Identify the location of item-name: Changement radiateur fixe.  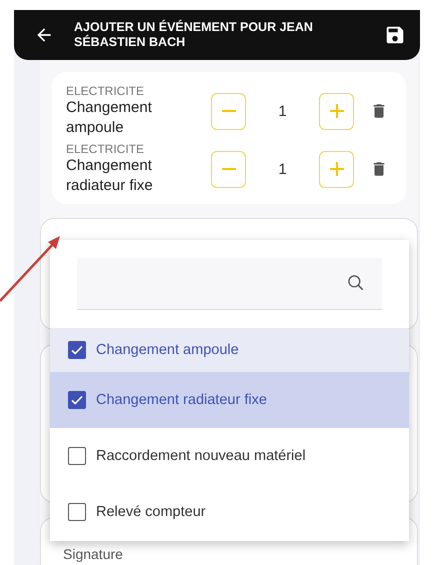
(110, 176).